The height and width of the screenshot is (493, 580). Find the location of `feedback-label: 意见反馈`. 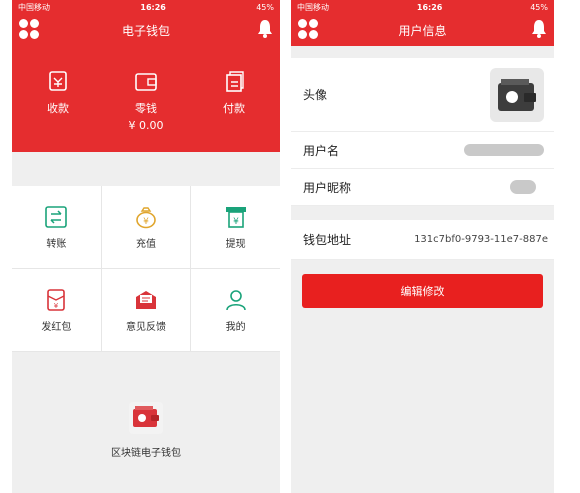

feedback-label: 意见反馈 is located at coordinates (146, 327).